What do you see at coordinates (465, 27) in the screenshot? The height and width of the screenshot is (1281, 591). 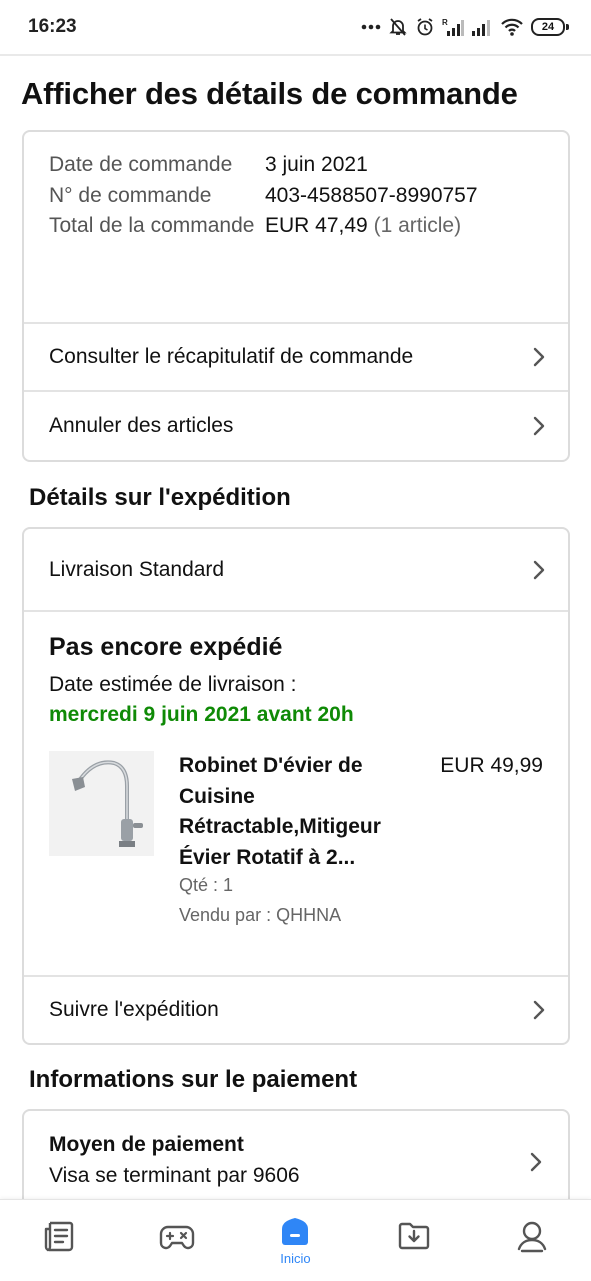 I see `status-icons: R 24` at bounding box center [465, 27].